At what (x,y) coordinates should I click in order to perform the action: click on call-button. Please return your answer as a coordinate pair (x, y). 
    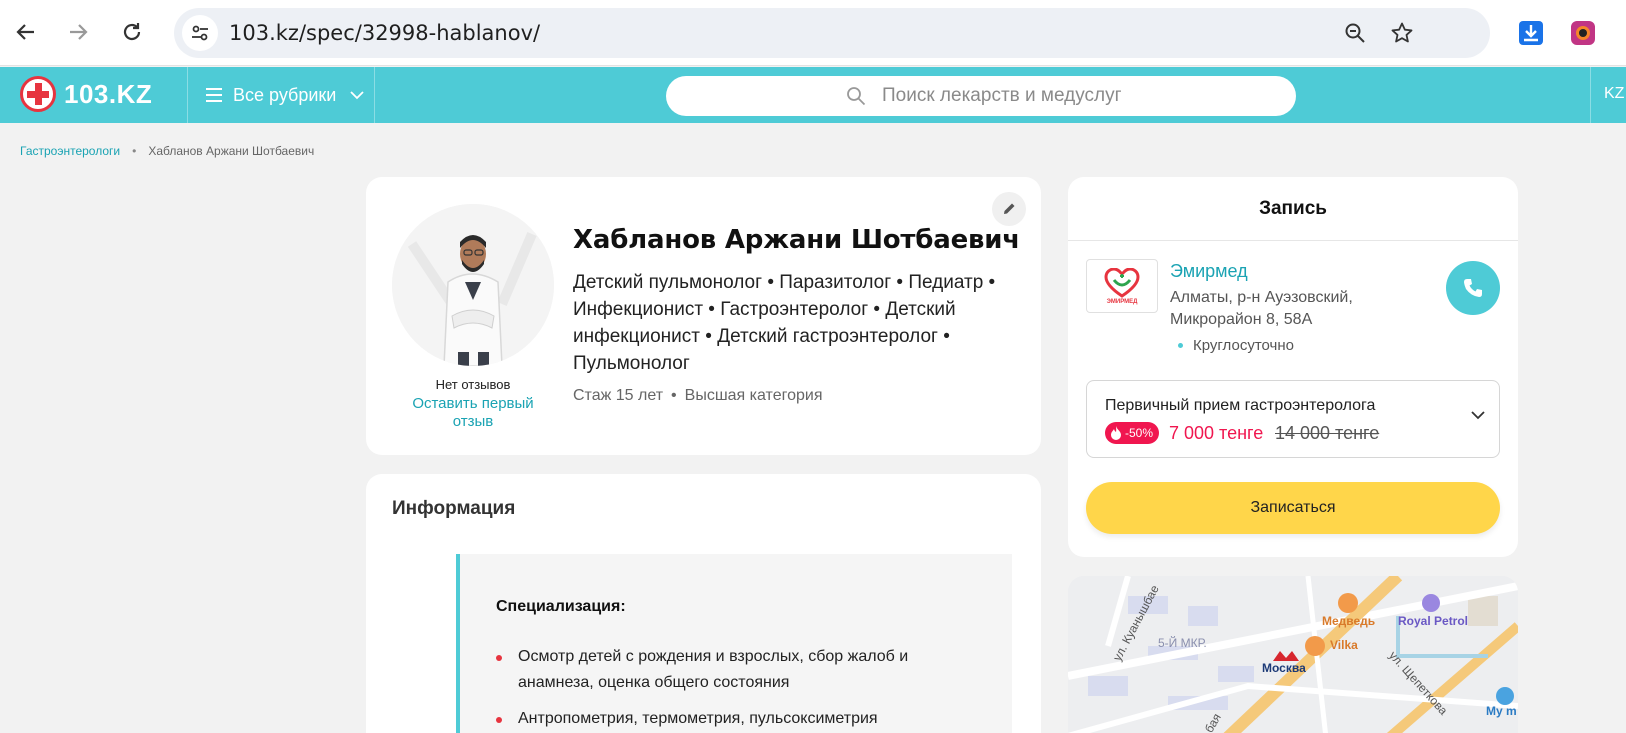
    Looking at the image, I should click on (1473, 288).